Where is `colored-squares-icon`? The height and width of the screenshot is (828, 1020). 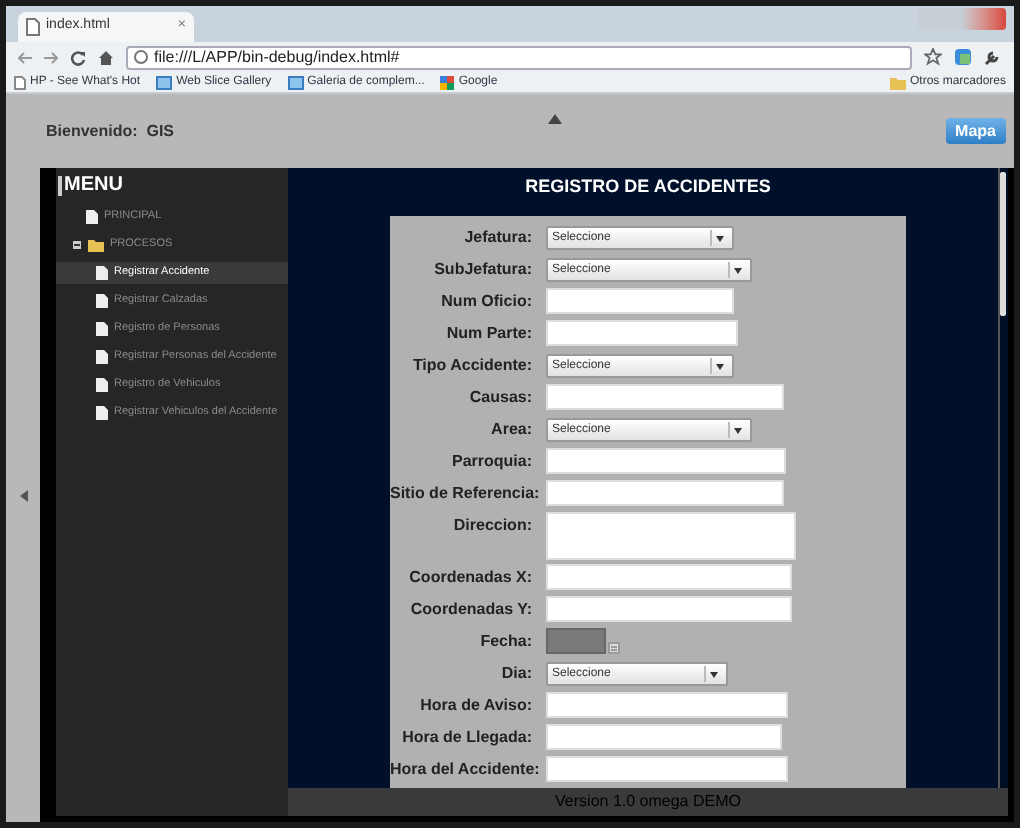 colored-squares-icon is located at coordinates (447, 82).